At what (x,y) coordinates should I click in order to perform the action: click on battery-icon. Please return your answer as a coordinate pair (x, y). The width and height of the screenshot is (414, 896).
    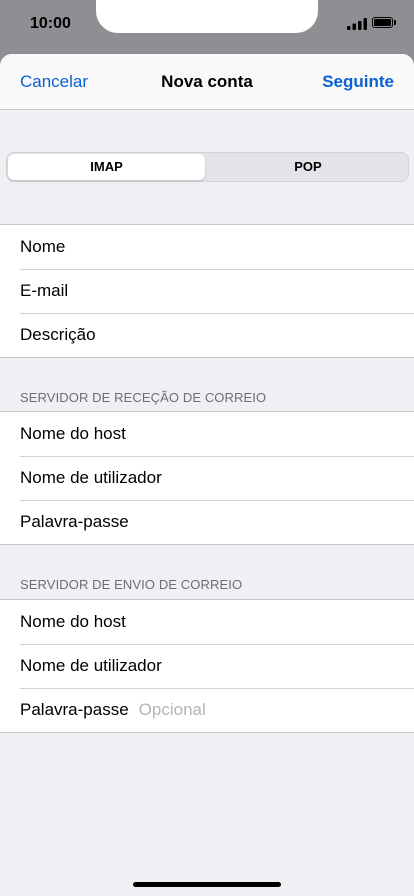
    Looking at the image, I should click on (382, 22).